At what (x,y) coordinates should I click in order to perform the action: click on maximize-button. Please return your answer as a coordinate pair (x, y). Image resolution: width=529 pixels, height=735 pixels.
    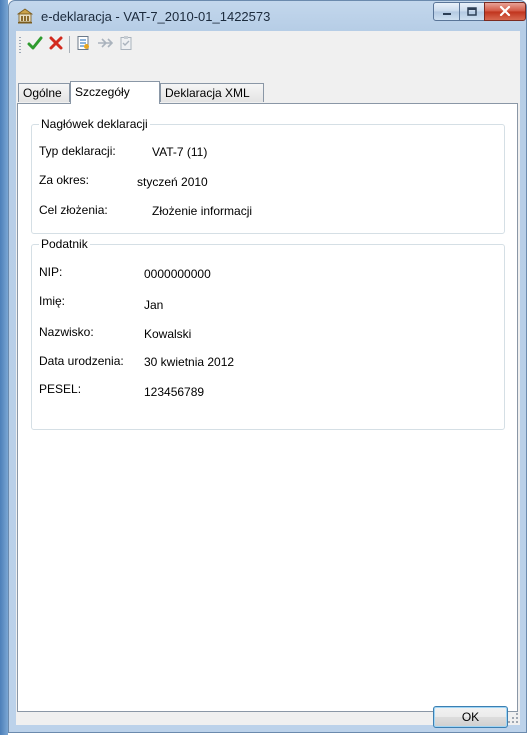
    Looking at the image, I should click on (472, 11).